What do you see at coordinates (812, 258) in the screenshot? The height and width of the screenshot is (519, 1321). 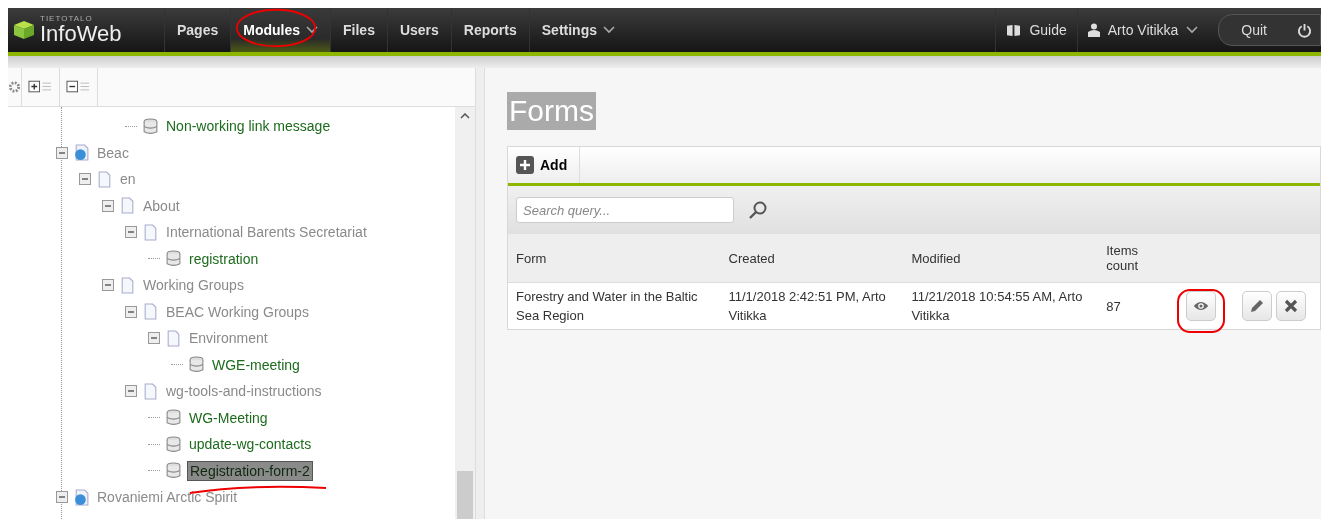 I see `column-header: Created` at bounding box center [812, 258].